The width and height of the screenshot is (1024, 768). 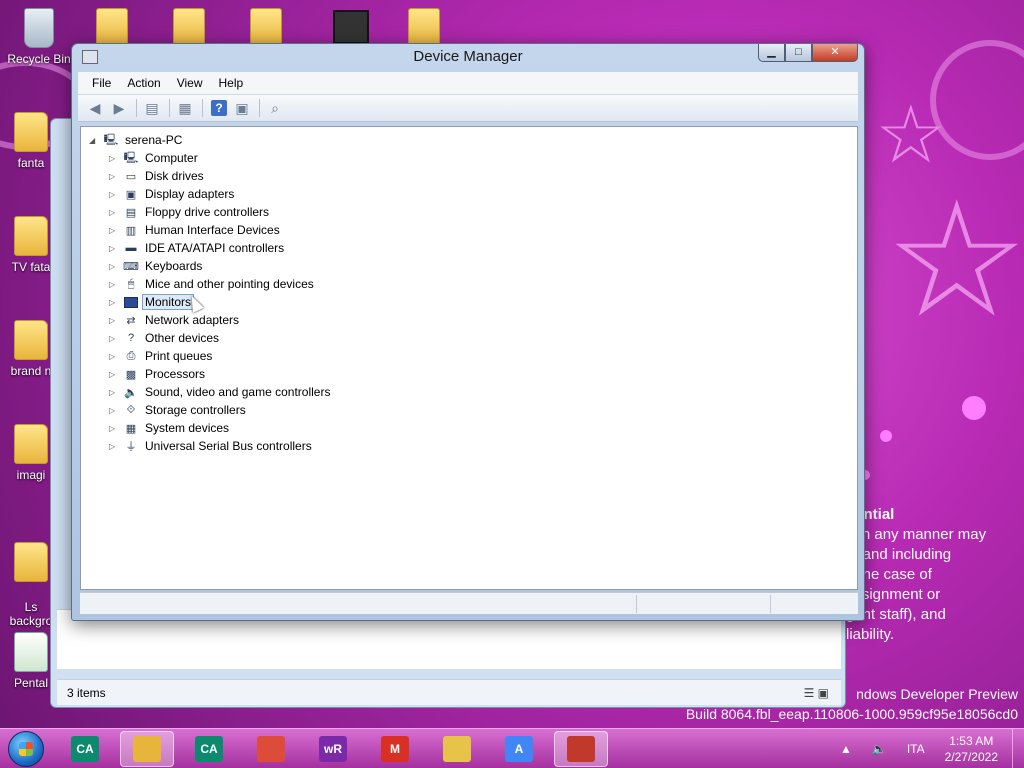 I want to click on movie-clapper-icon, so click(x=351, y=27).